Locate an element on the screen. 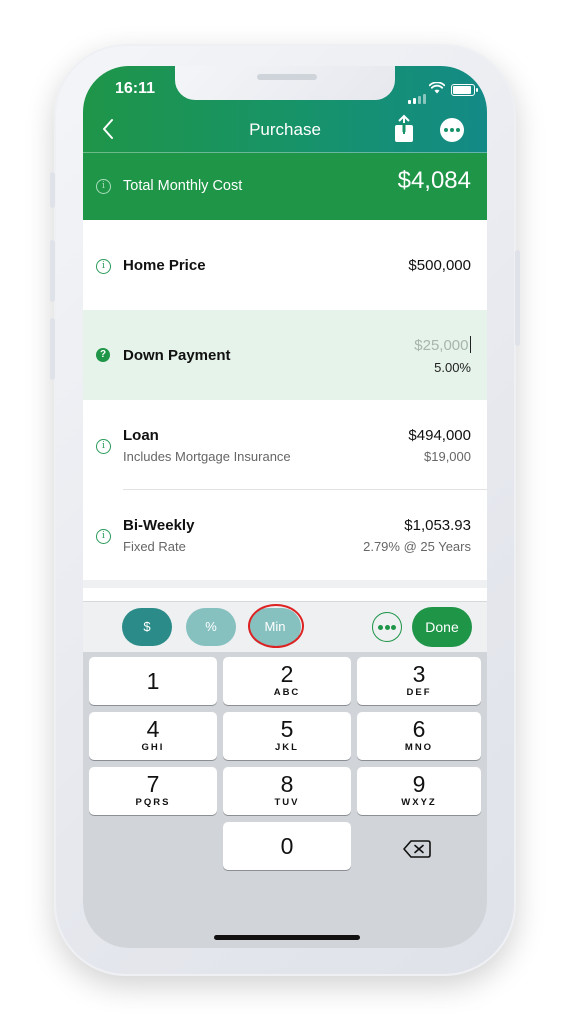 This screenshot has height=1024, width=570. down-payment-percent: 5.00% is located at coordinates (452, 367).